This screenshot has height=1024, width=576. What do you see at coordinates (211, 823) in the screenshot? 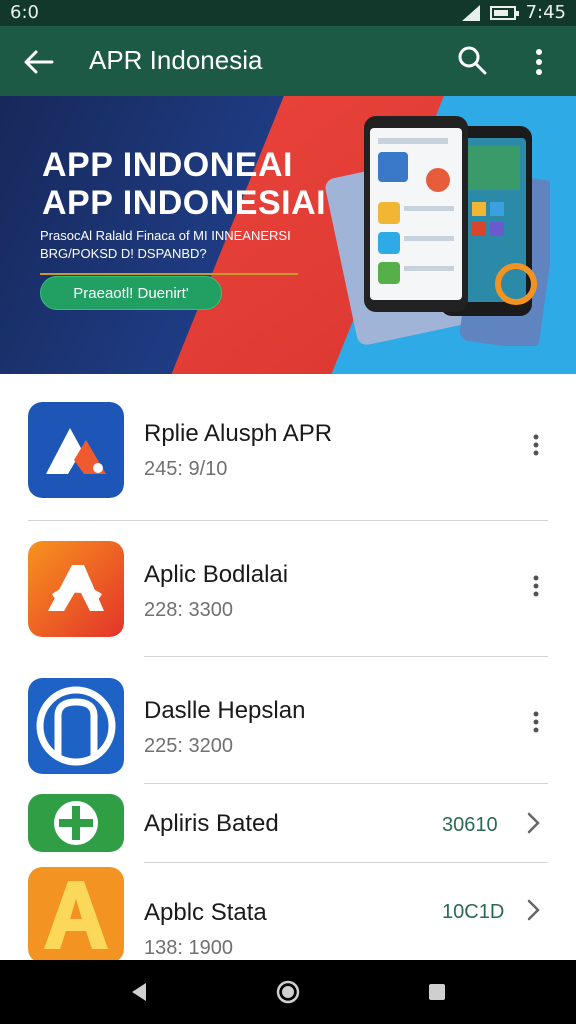
I see `app-name: Apliris Bated` at bounding box center [211, 823].